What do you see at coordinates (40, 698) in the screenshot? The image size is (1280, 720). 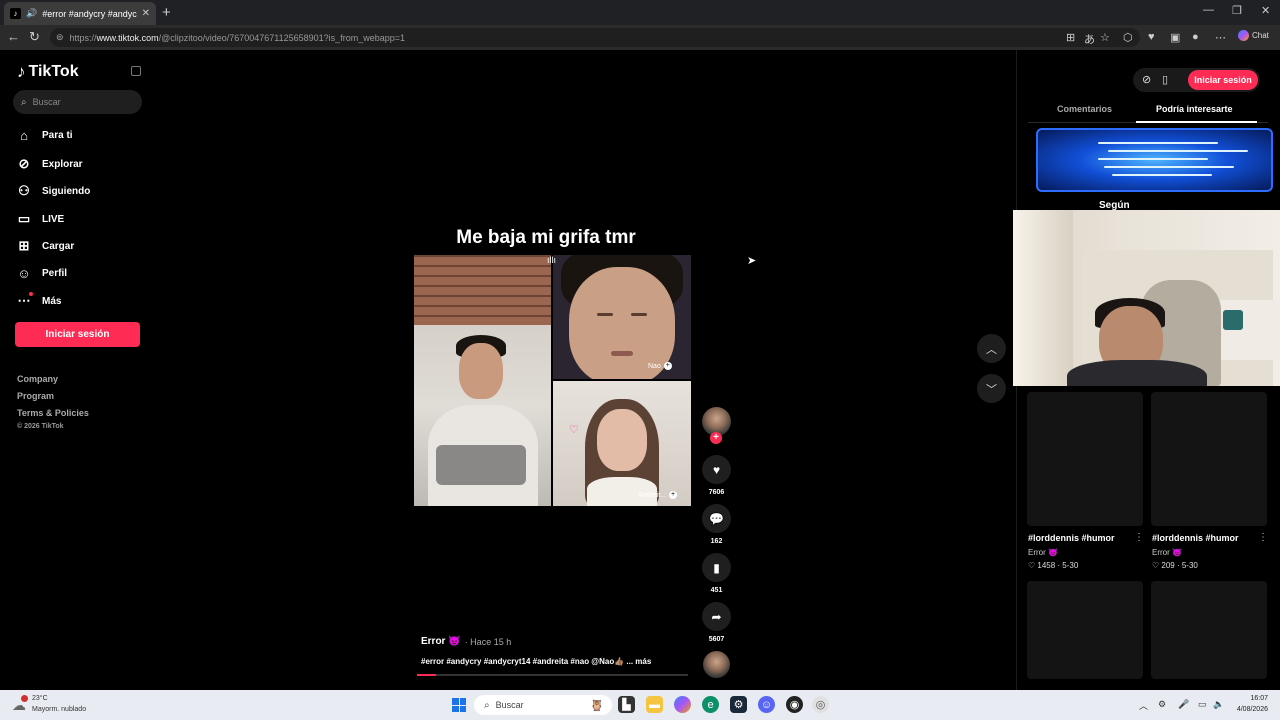 I see `weather-temperature: 23°C` at bounding box center [40, 698].